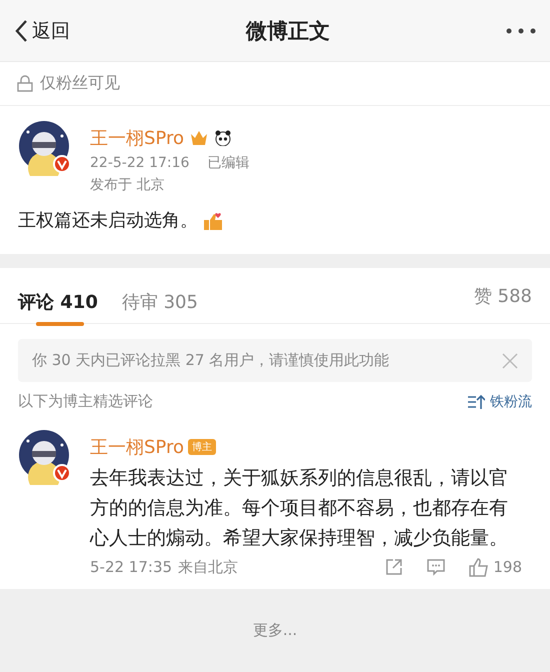 This screenshot has width=550, height=672. Describe the element at coordinates (108, 220) in the screenshot. I see `post-text: 王权篇还未启动选角。` at that location.